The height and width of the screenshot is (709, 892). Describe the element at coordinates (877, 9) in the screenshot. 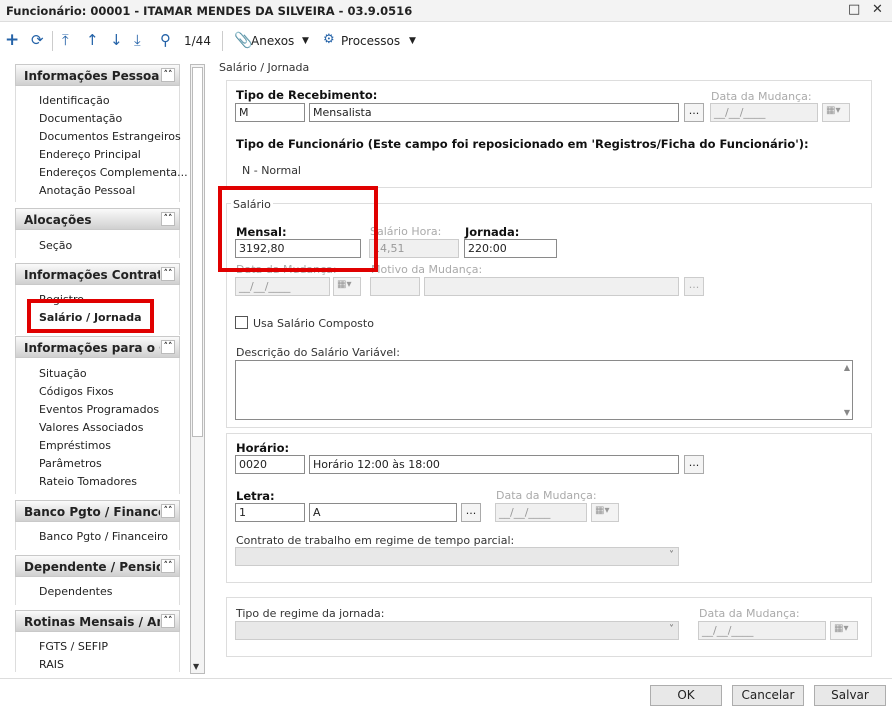

I see `close-icon: ✕` at that location.